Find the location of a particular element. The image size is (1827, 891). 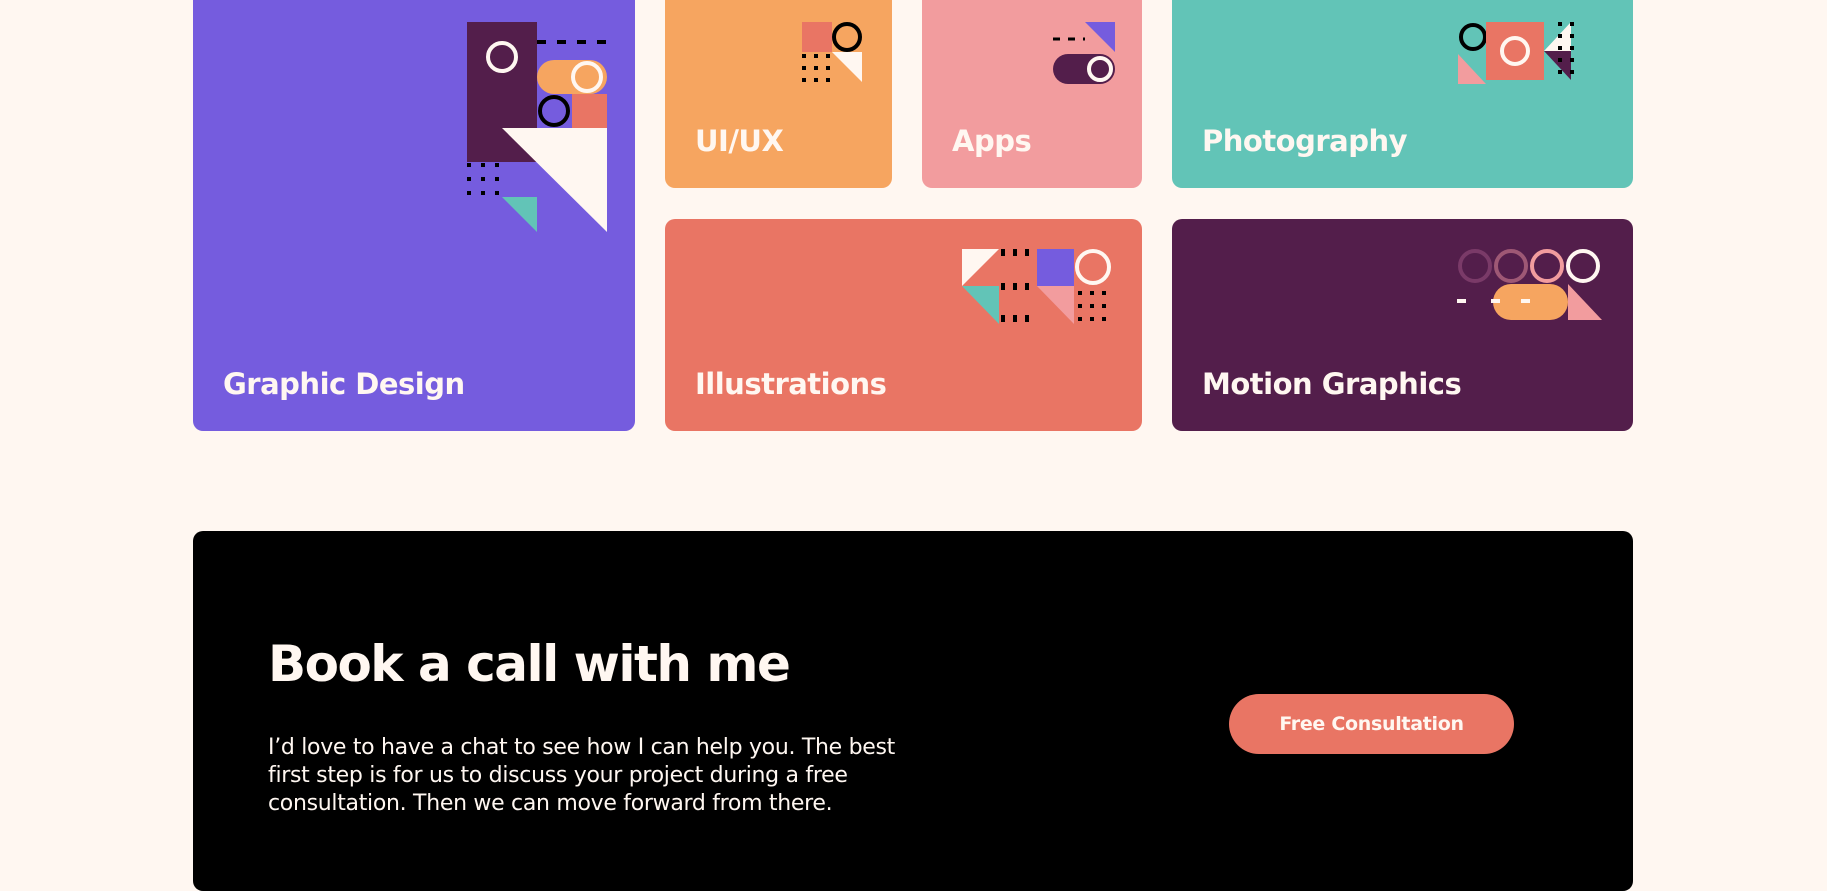

service-label-photography: Photography is located at coordinates (1305, 141).